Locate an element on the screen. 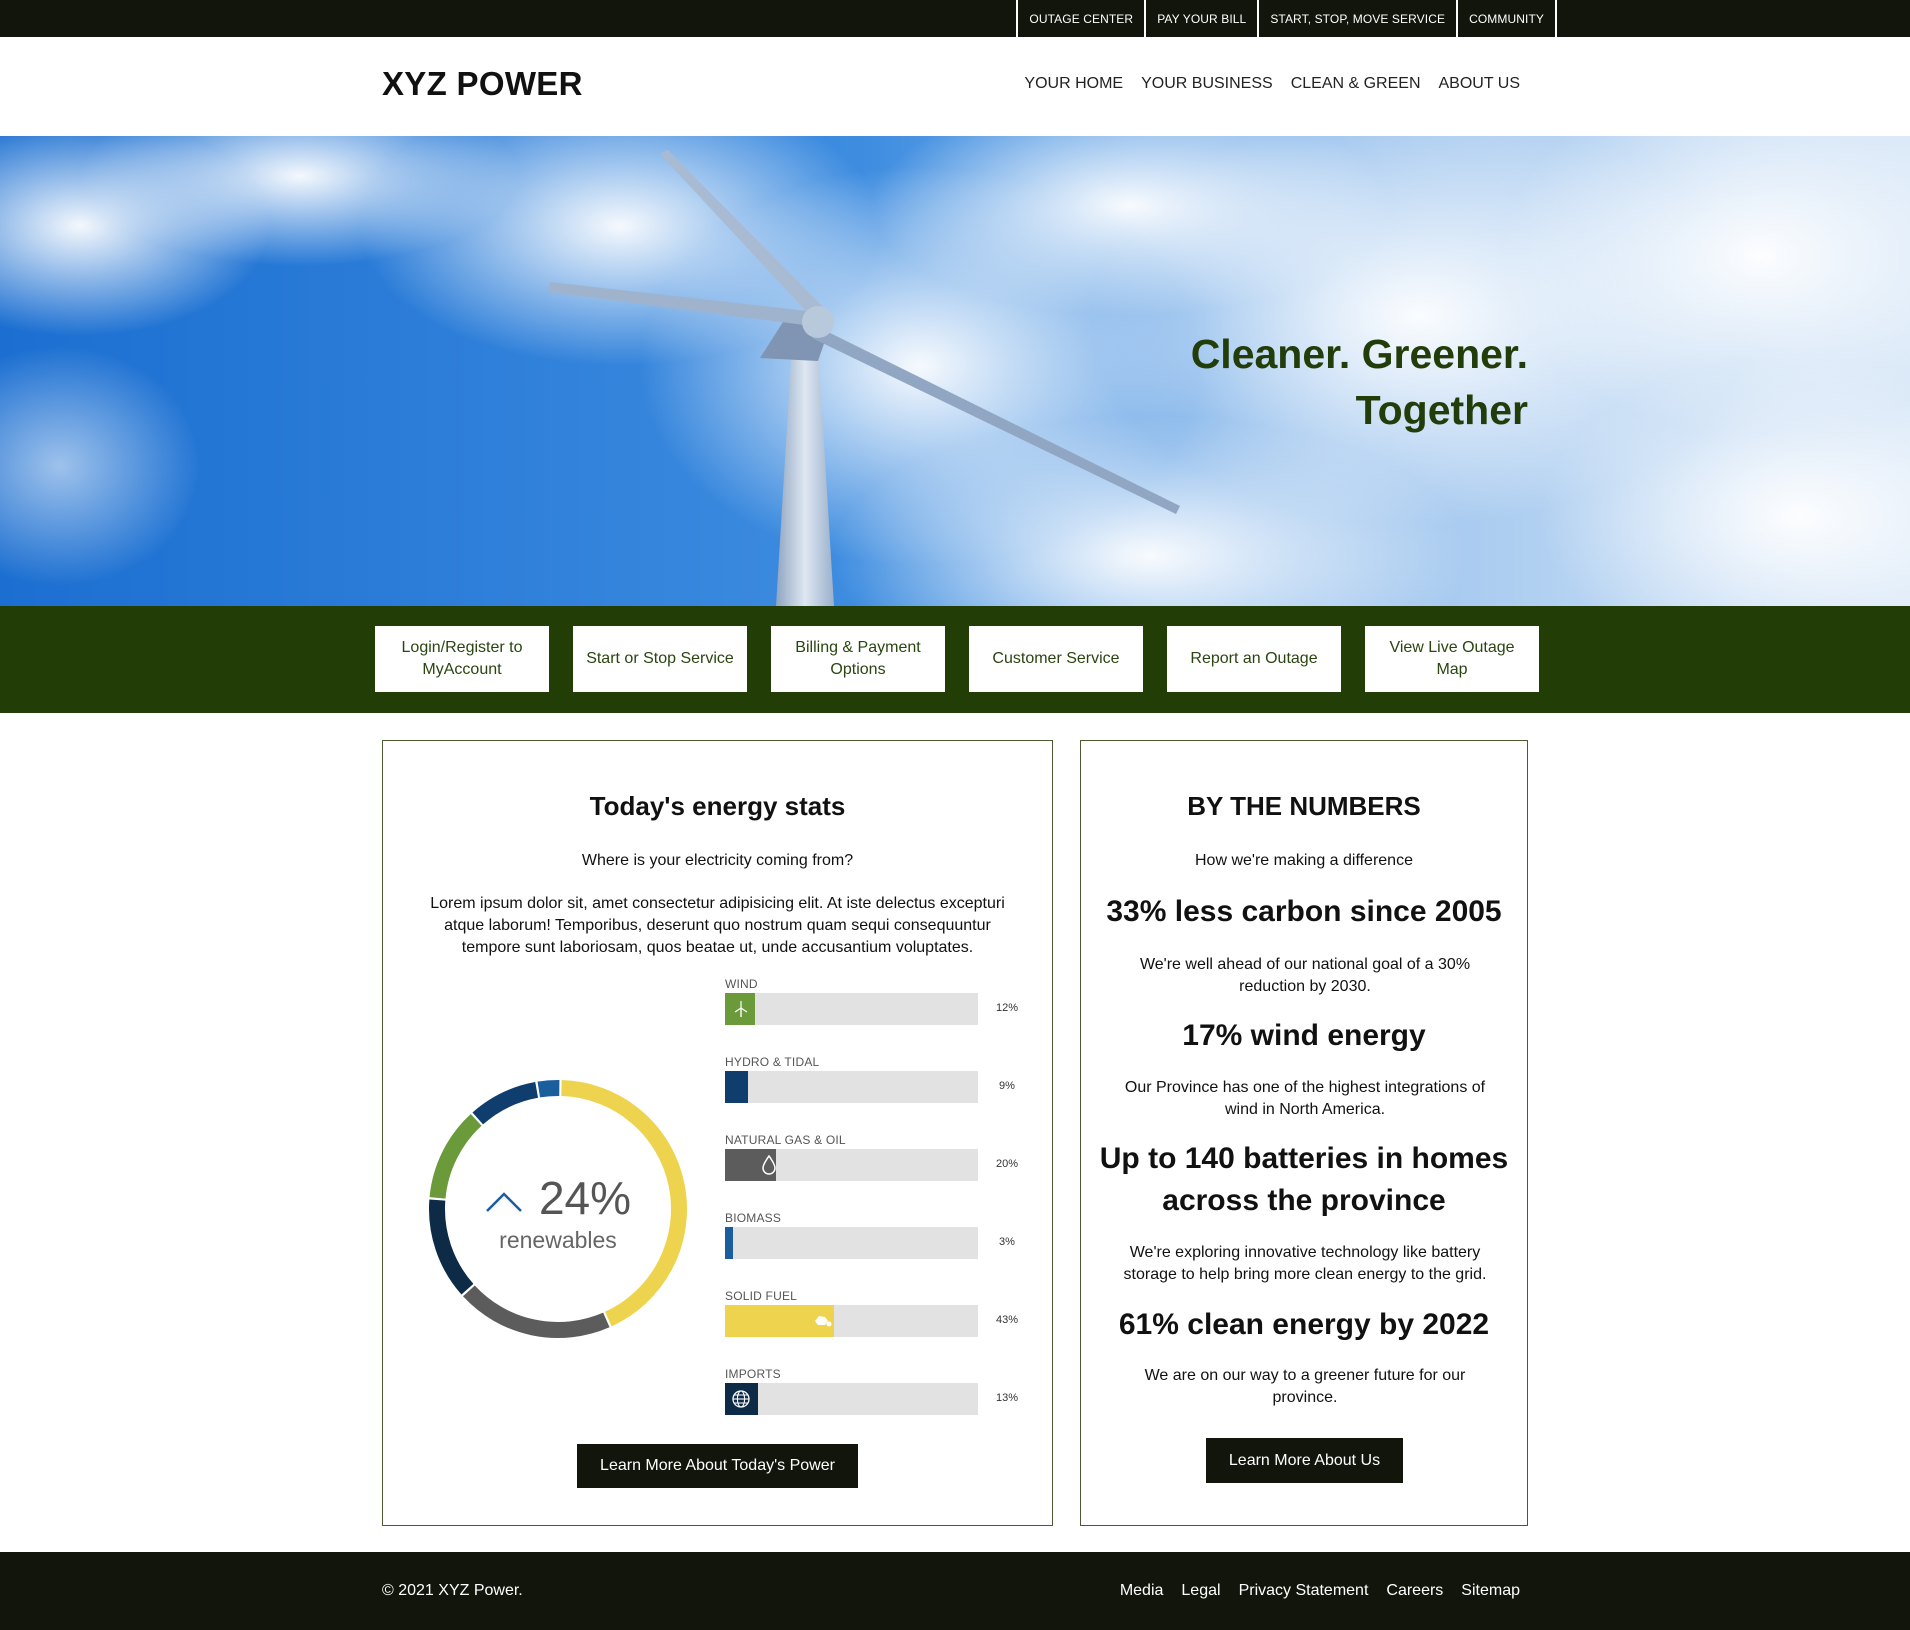 Image resolution: width=1910 pixels, height=1630 pixels. quick-link-start-stop-service: Start or Stop Service is located at coordinates (660, 659).